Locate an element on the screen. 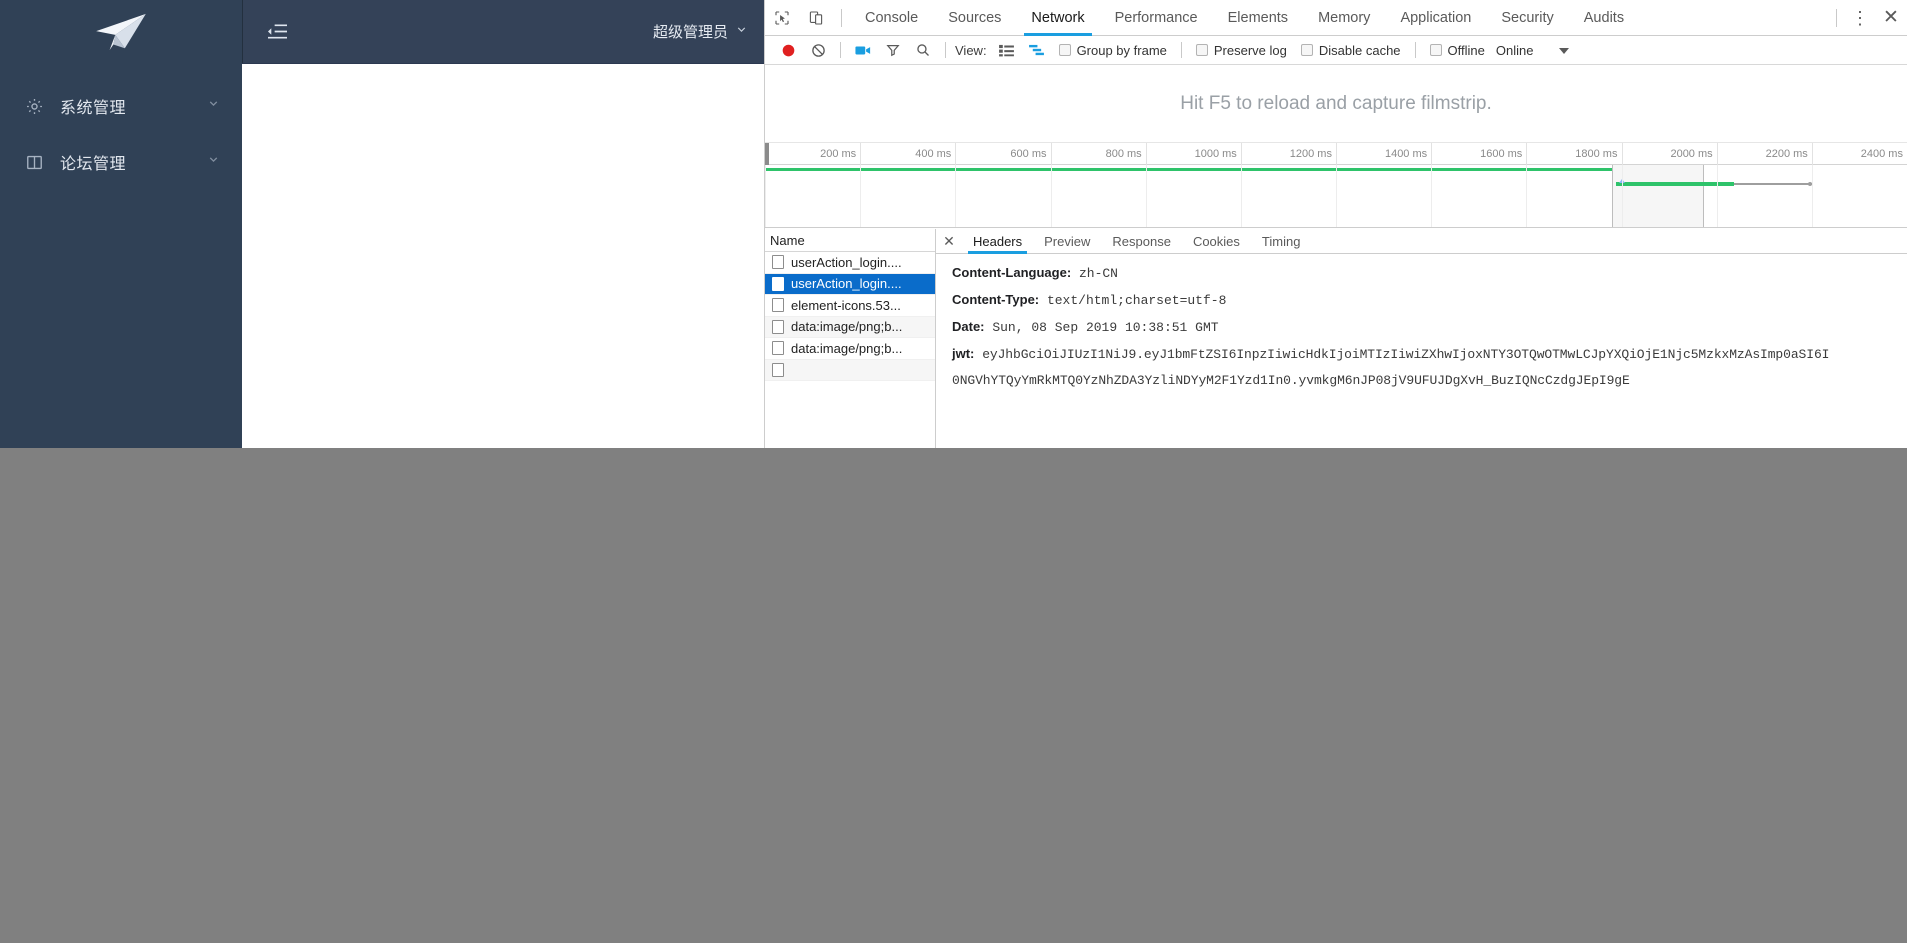 The image size is (1907, 943). hamburger-collapse-icon is located at coordinates (277, 32).